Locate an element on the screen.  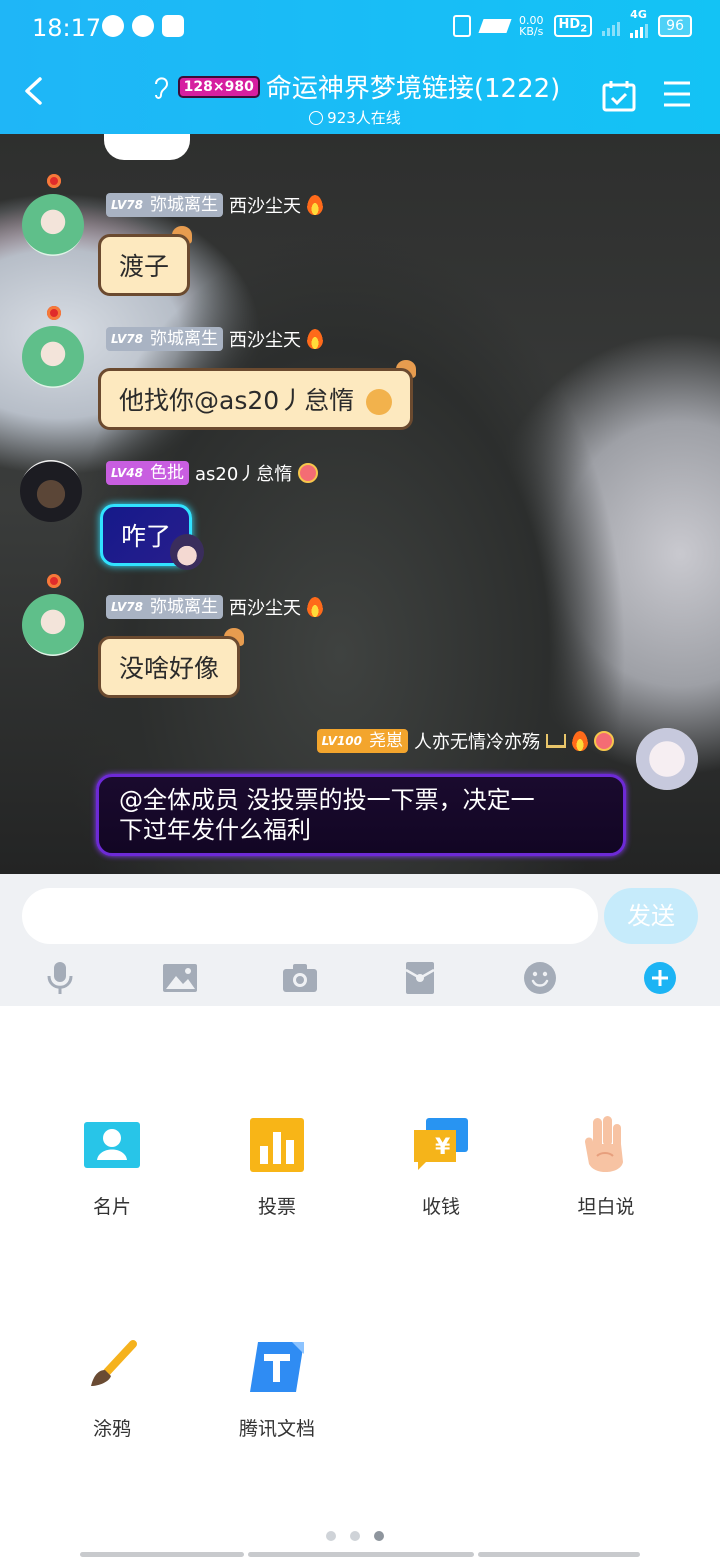
online-count: 923人在线 is located at coordinates (355, 117).